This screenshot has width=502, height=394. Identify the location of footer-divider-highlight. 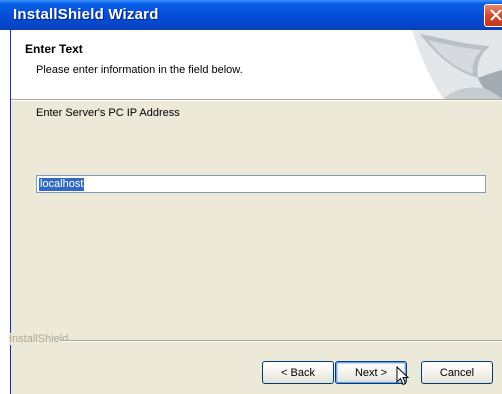
(281, 341).